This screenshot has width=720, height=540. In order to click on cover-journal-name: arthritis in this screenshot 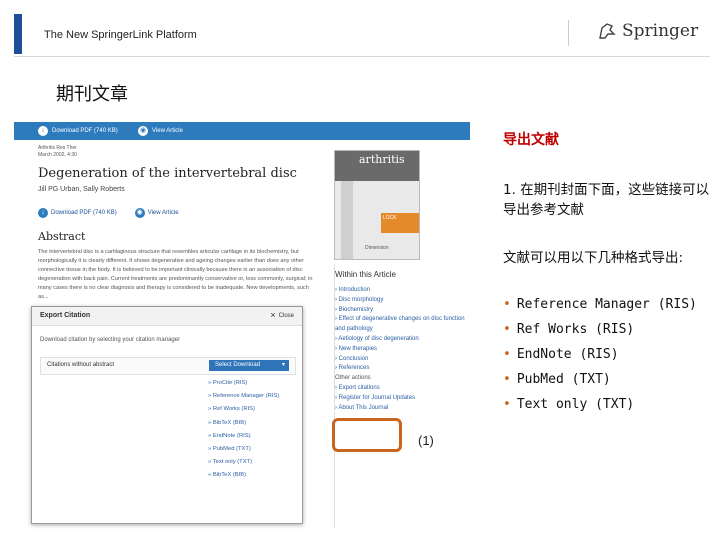, I will do `click(382, 159)`.